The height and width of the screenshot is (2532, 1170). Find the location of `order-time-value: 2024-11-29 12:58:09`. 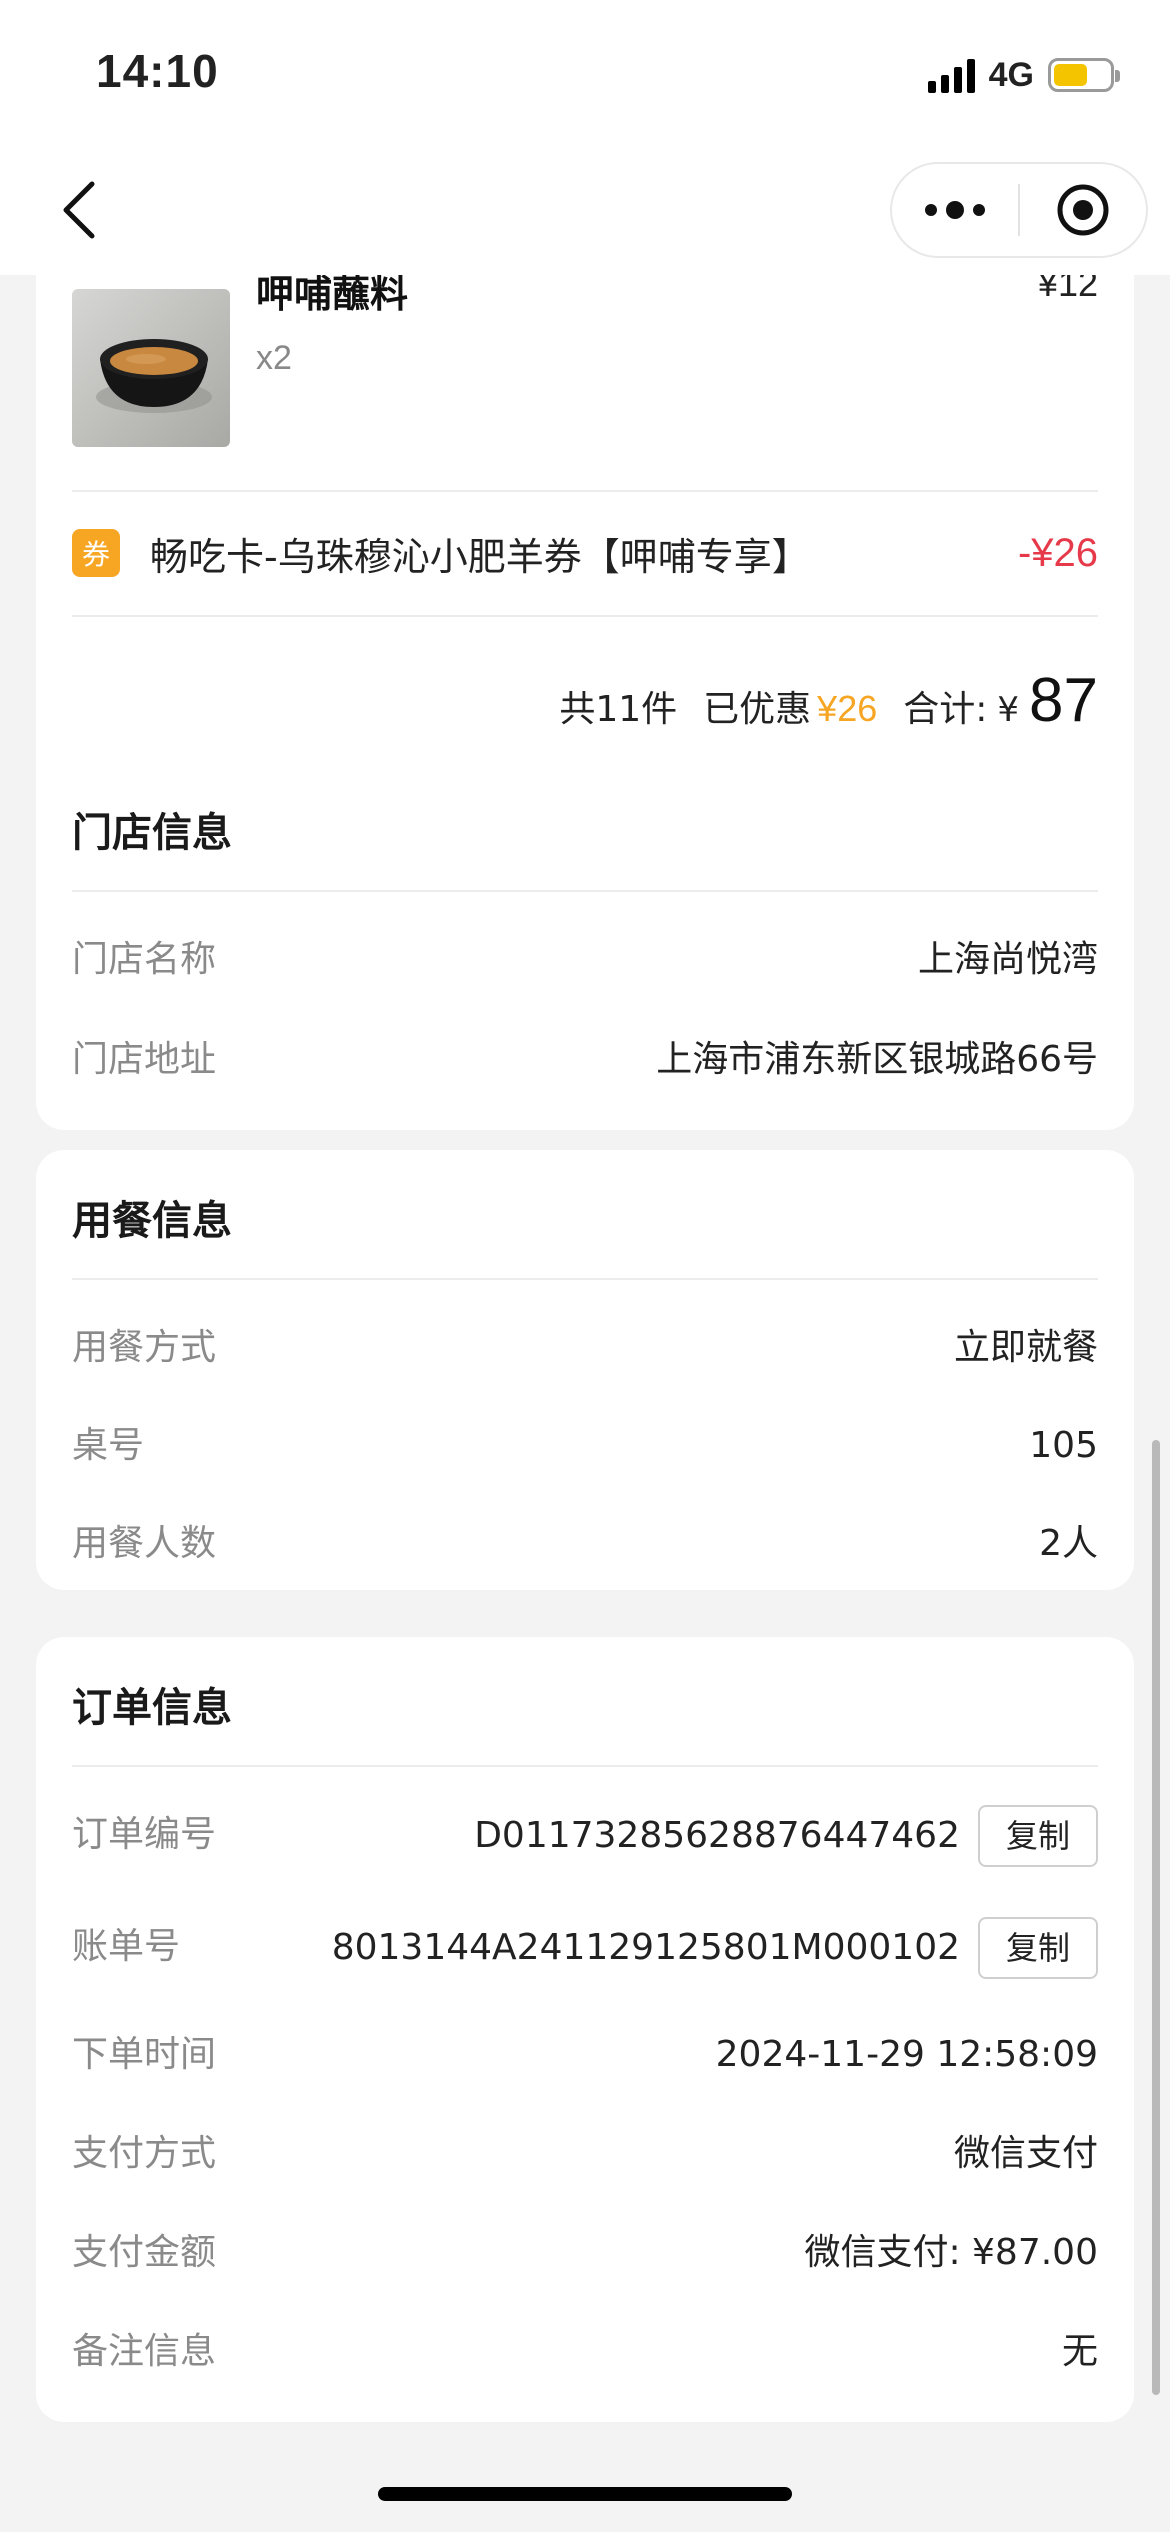

order-time-value: 2024-11-29 12:58:09 is located at coordinates (906, 2054).